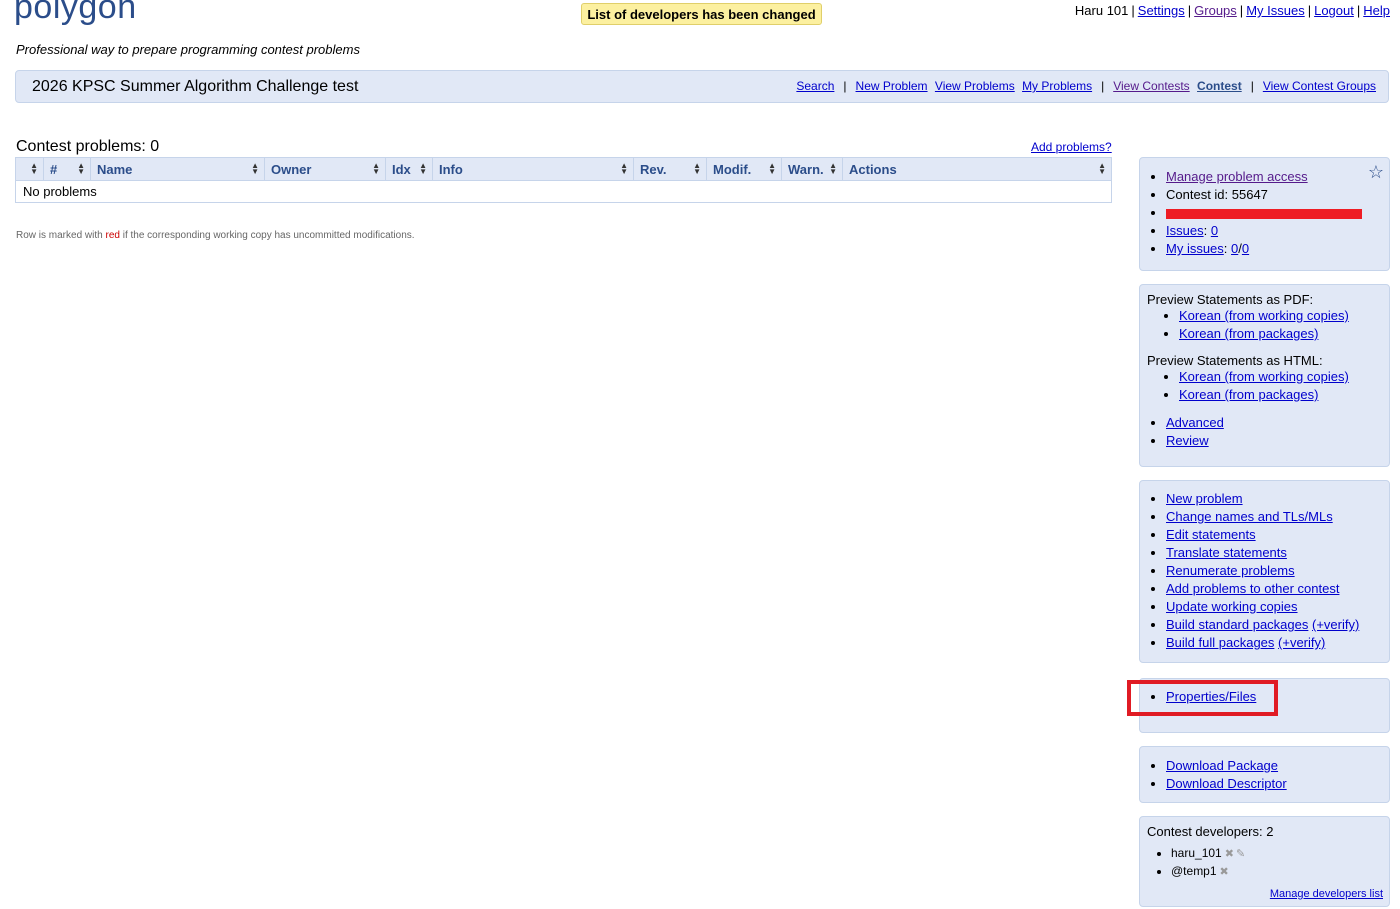 This screenshot has width=1400, height=909. What do you see at coordinates (701, 14) in the screenshot?
I see `change-notice: List of developers has been changed` at bounding box center [701, 14].